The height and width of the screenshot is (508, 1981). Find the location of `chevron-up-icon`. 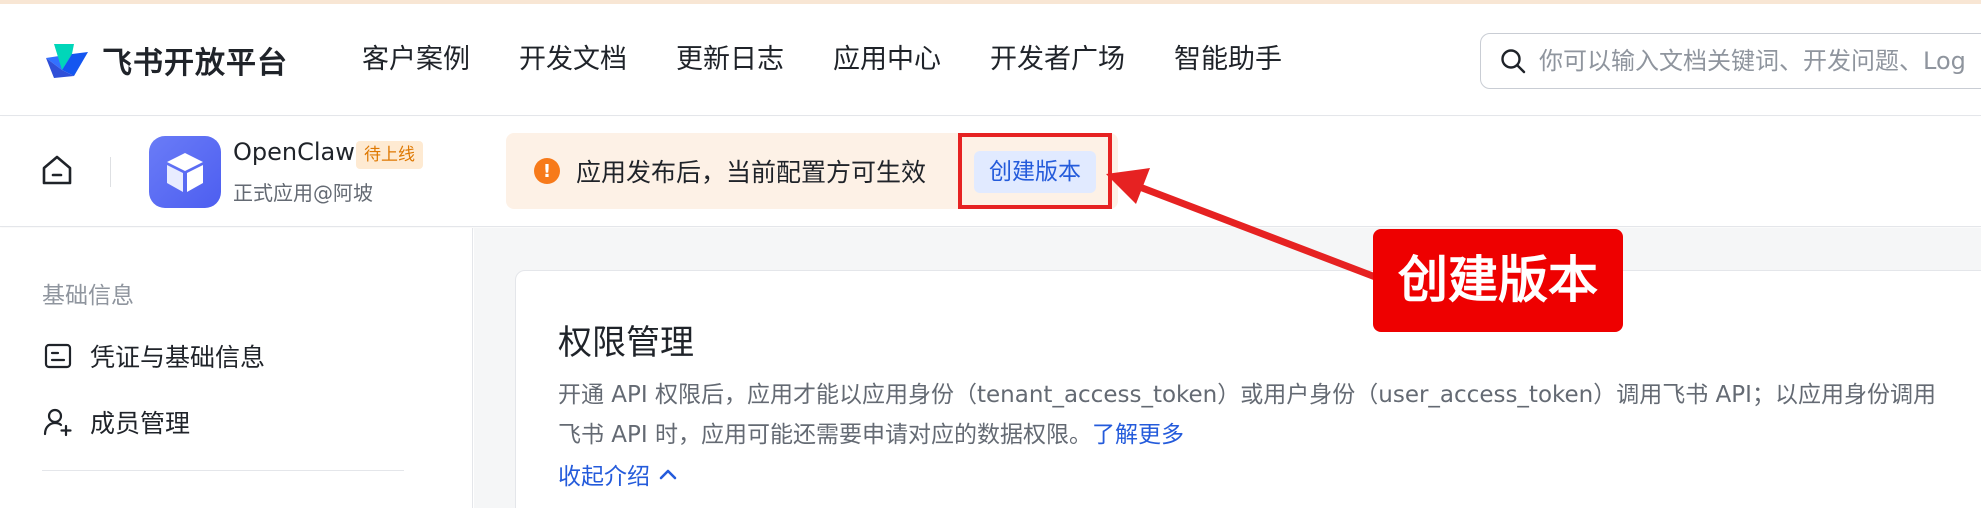

chevron-up-icon is located at coordinates (664, 474).